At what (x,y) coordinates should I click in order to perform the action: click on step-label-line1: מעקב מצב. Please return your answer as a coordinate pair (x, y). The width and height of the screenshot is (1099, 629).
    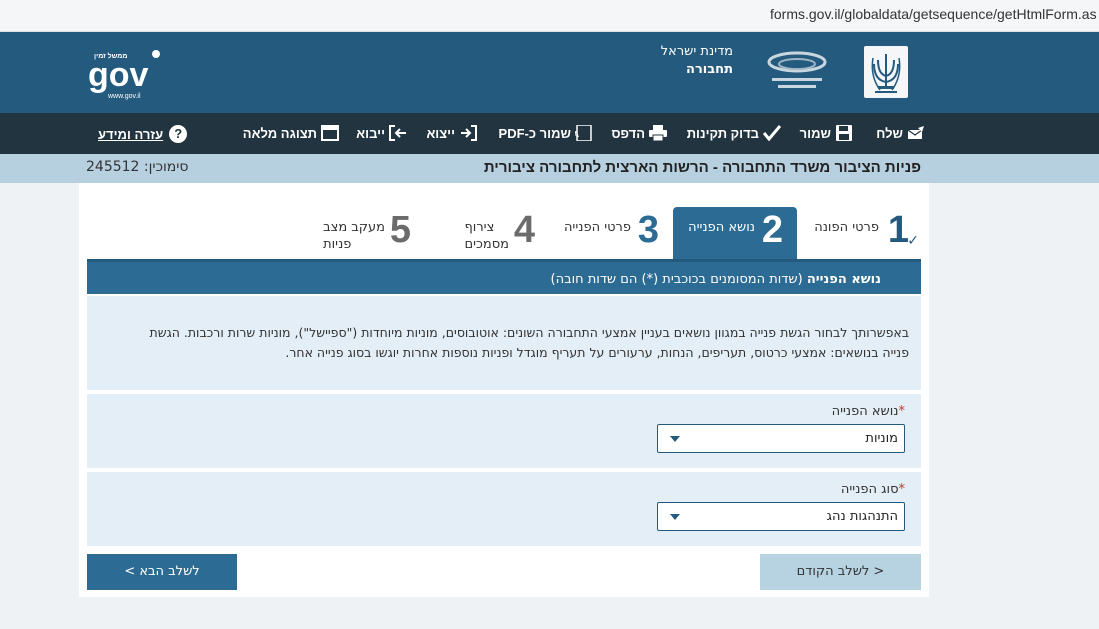
    Looking at the image, I should click on (354, 227).